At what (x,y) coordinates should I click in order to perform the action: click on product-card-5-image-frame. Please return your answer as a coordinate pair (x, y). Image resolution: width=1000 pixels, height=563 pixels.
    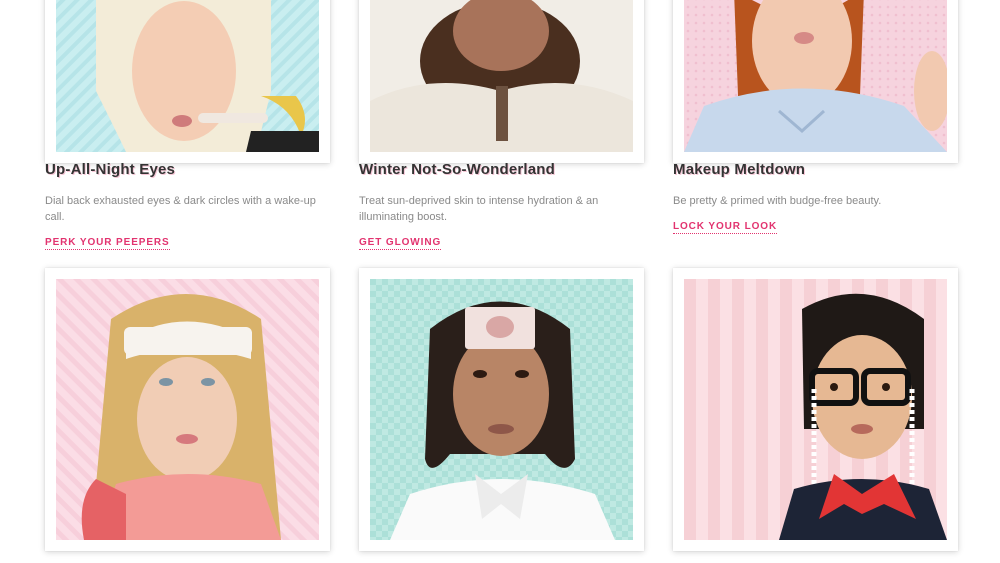
    Looking at the image, I should click on (501, 409).